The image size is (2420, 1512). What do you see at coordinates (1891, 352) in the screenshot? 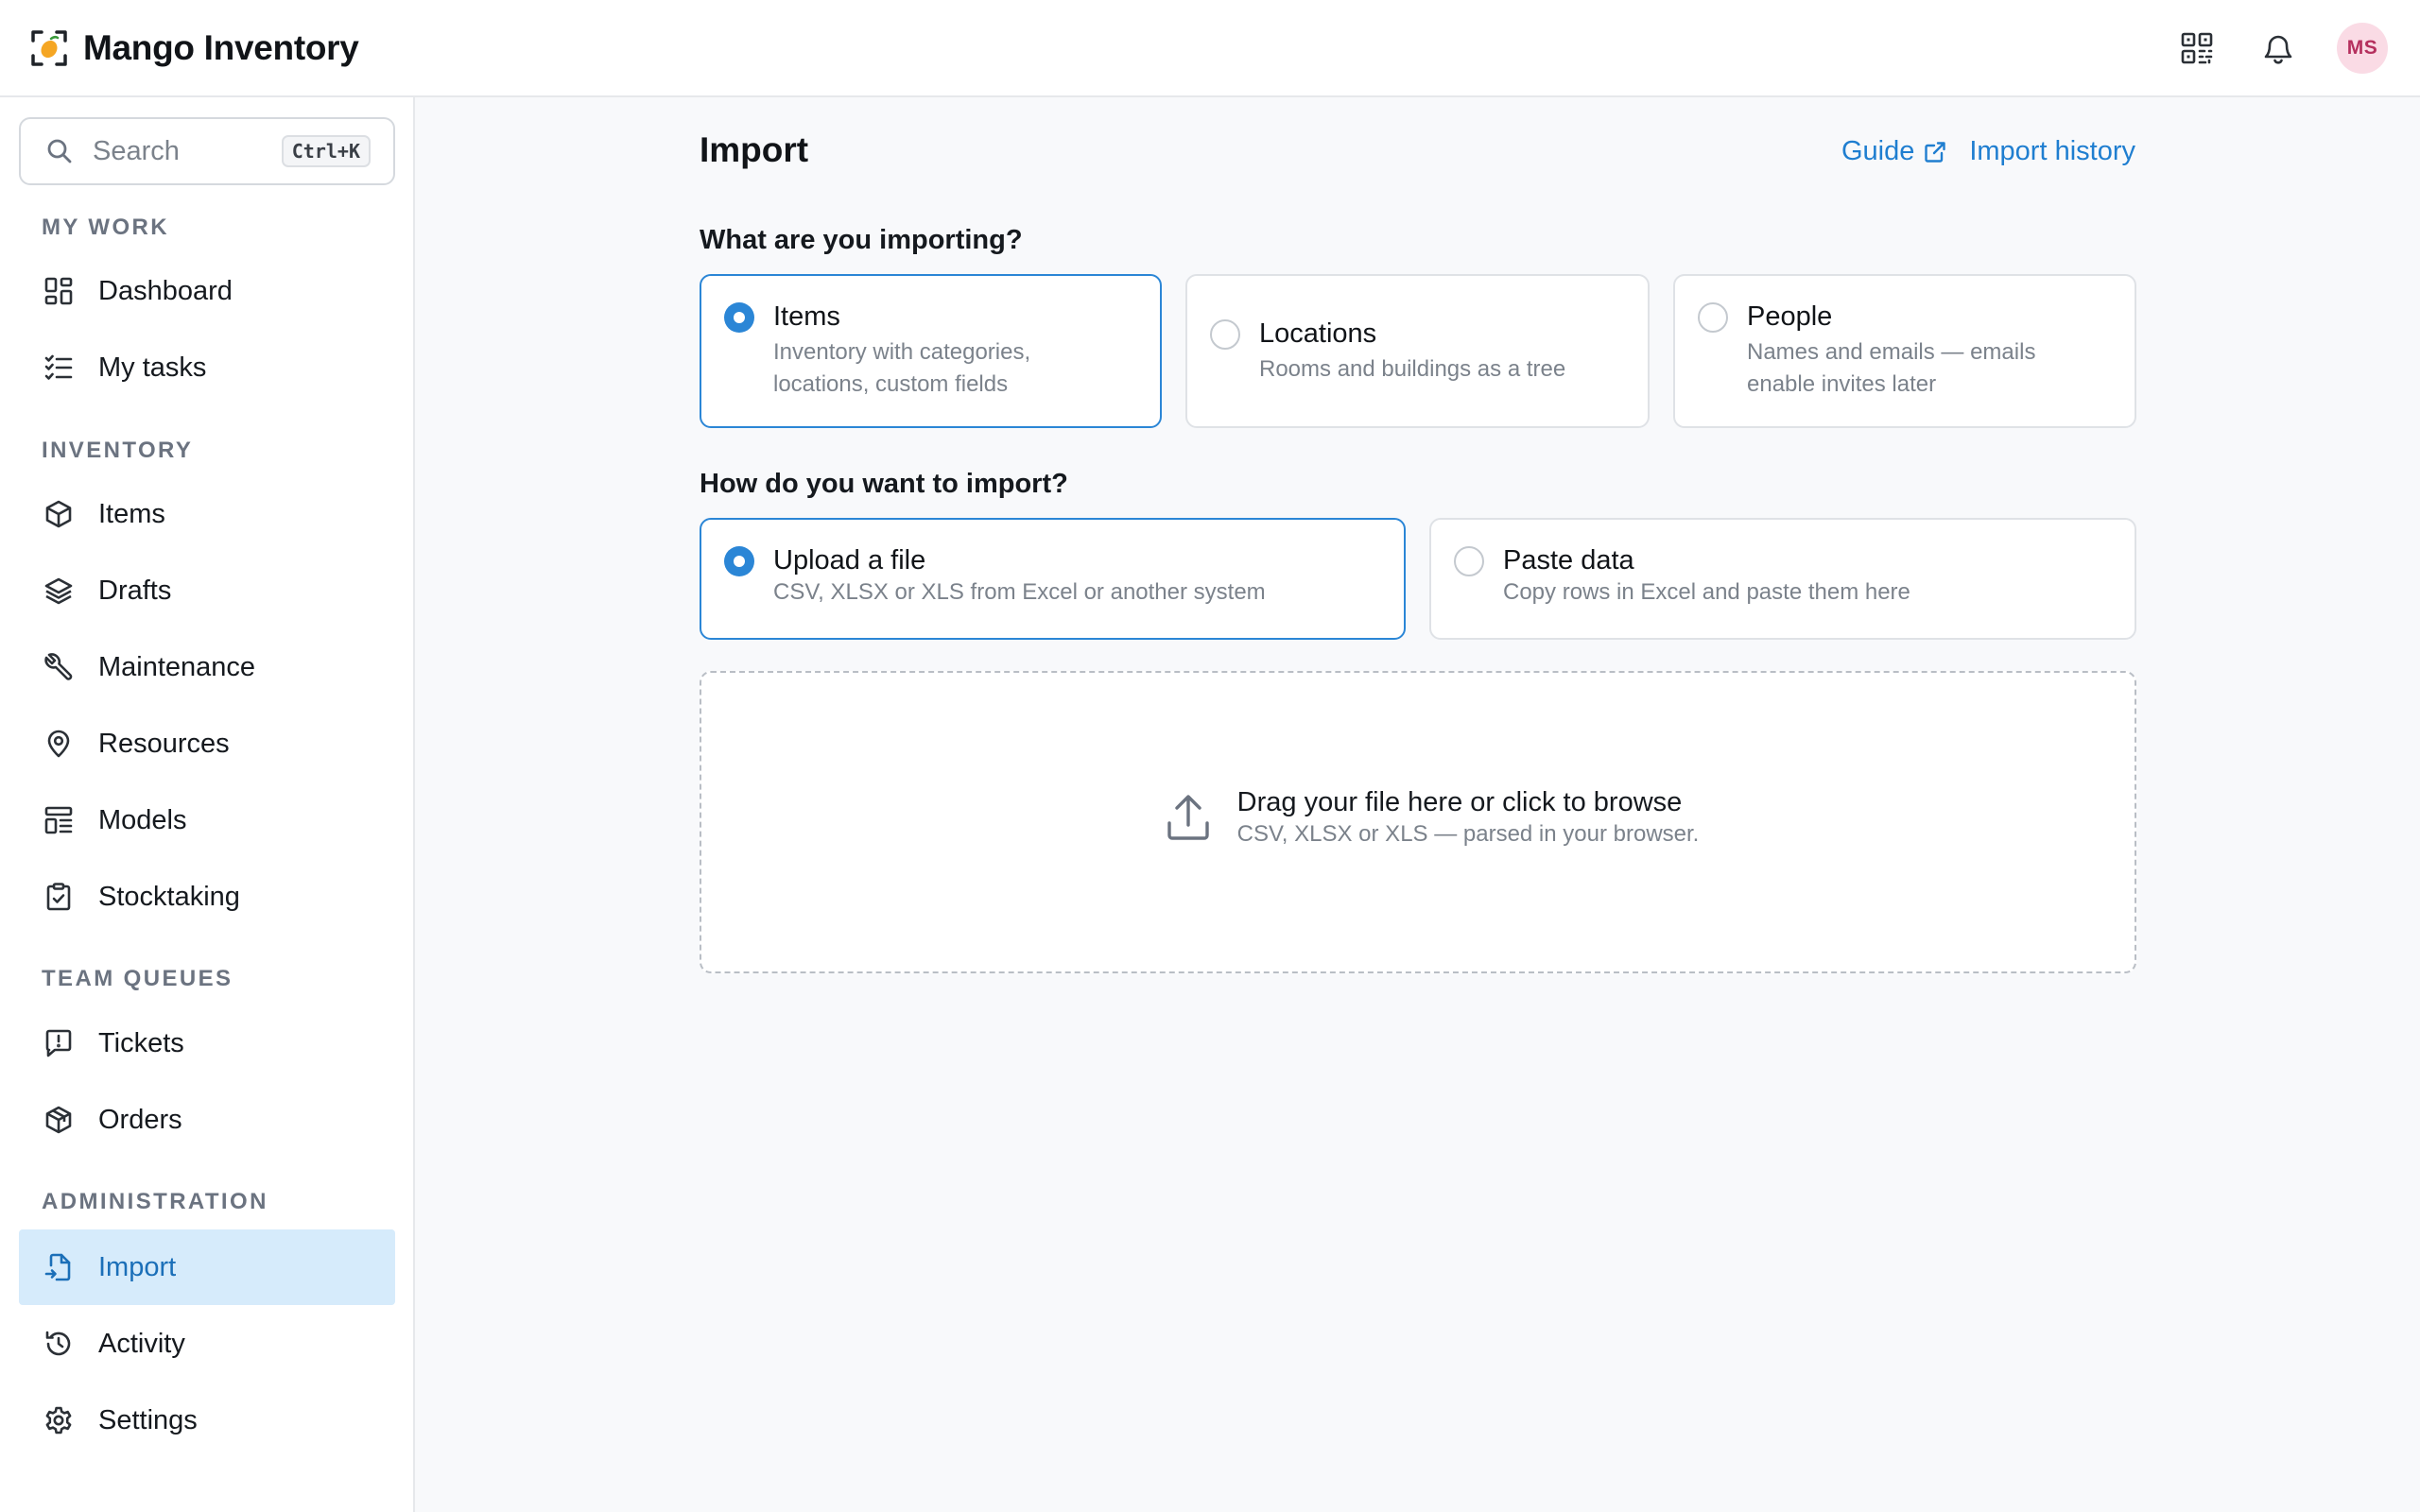
I see `import-type-desc: Names and emails — emails` at bounding box center [1891, 352].